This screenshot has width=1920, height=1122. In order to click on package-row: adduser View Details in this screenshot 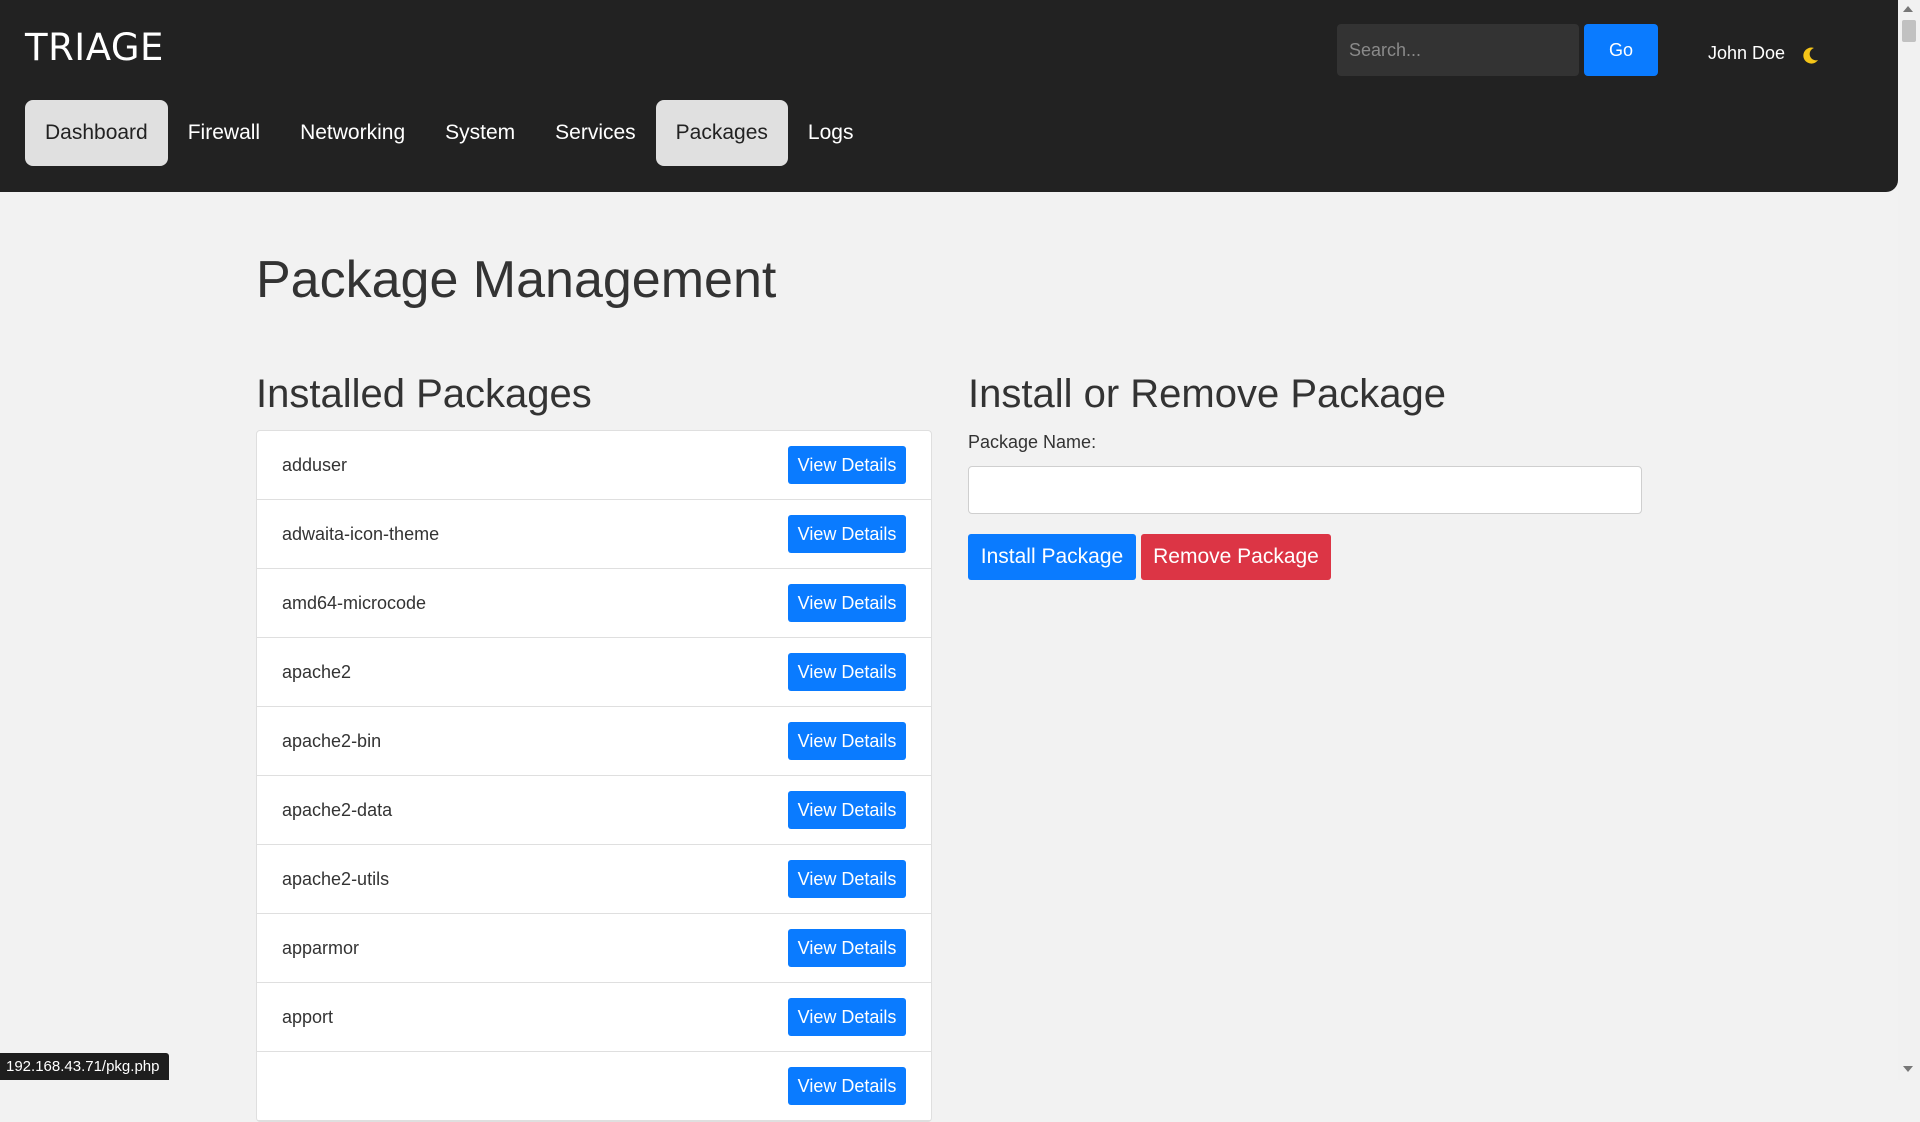, I will do `click(594, 465)`.